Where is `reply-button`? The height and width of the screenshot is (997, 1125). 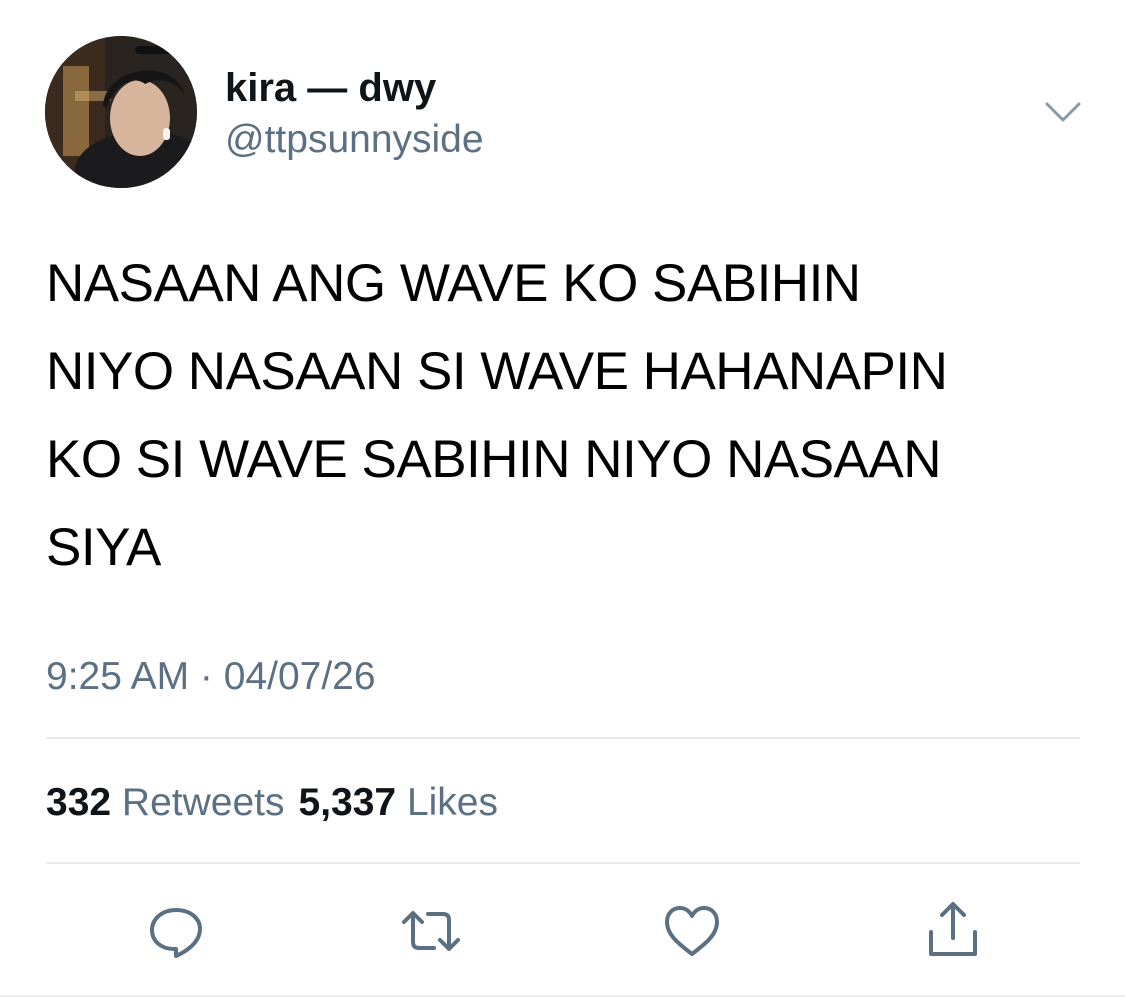 reply-button is located at coordinates (176, 931).